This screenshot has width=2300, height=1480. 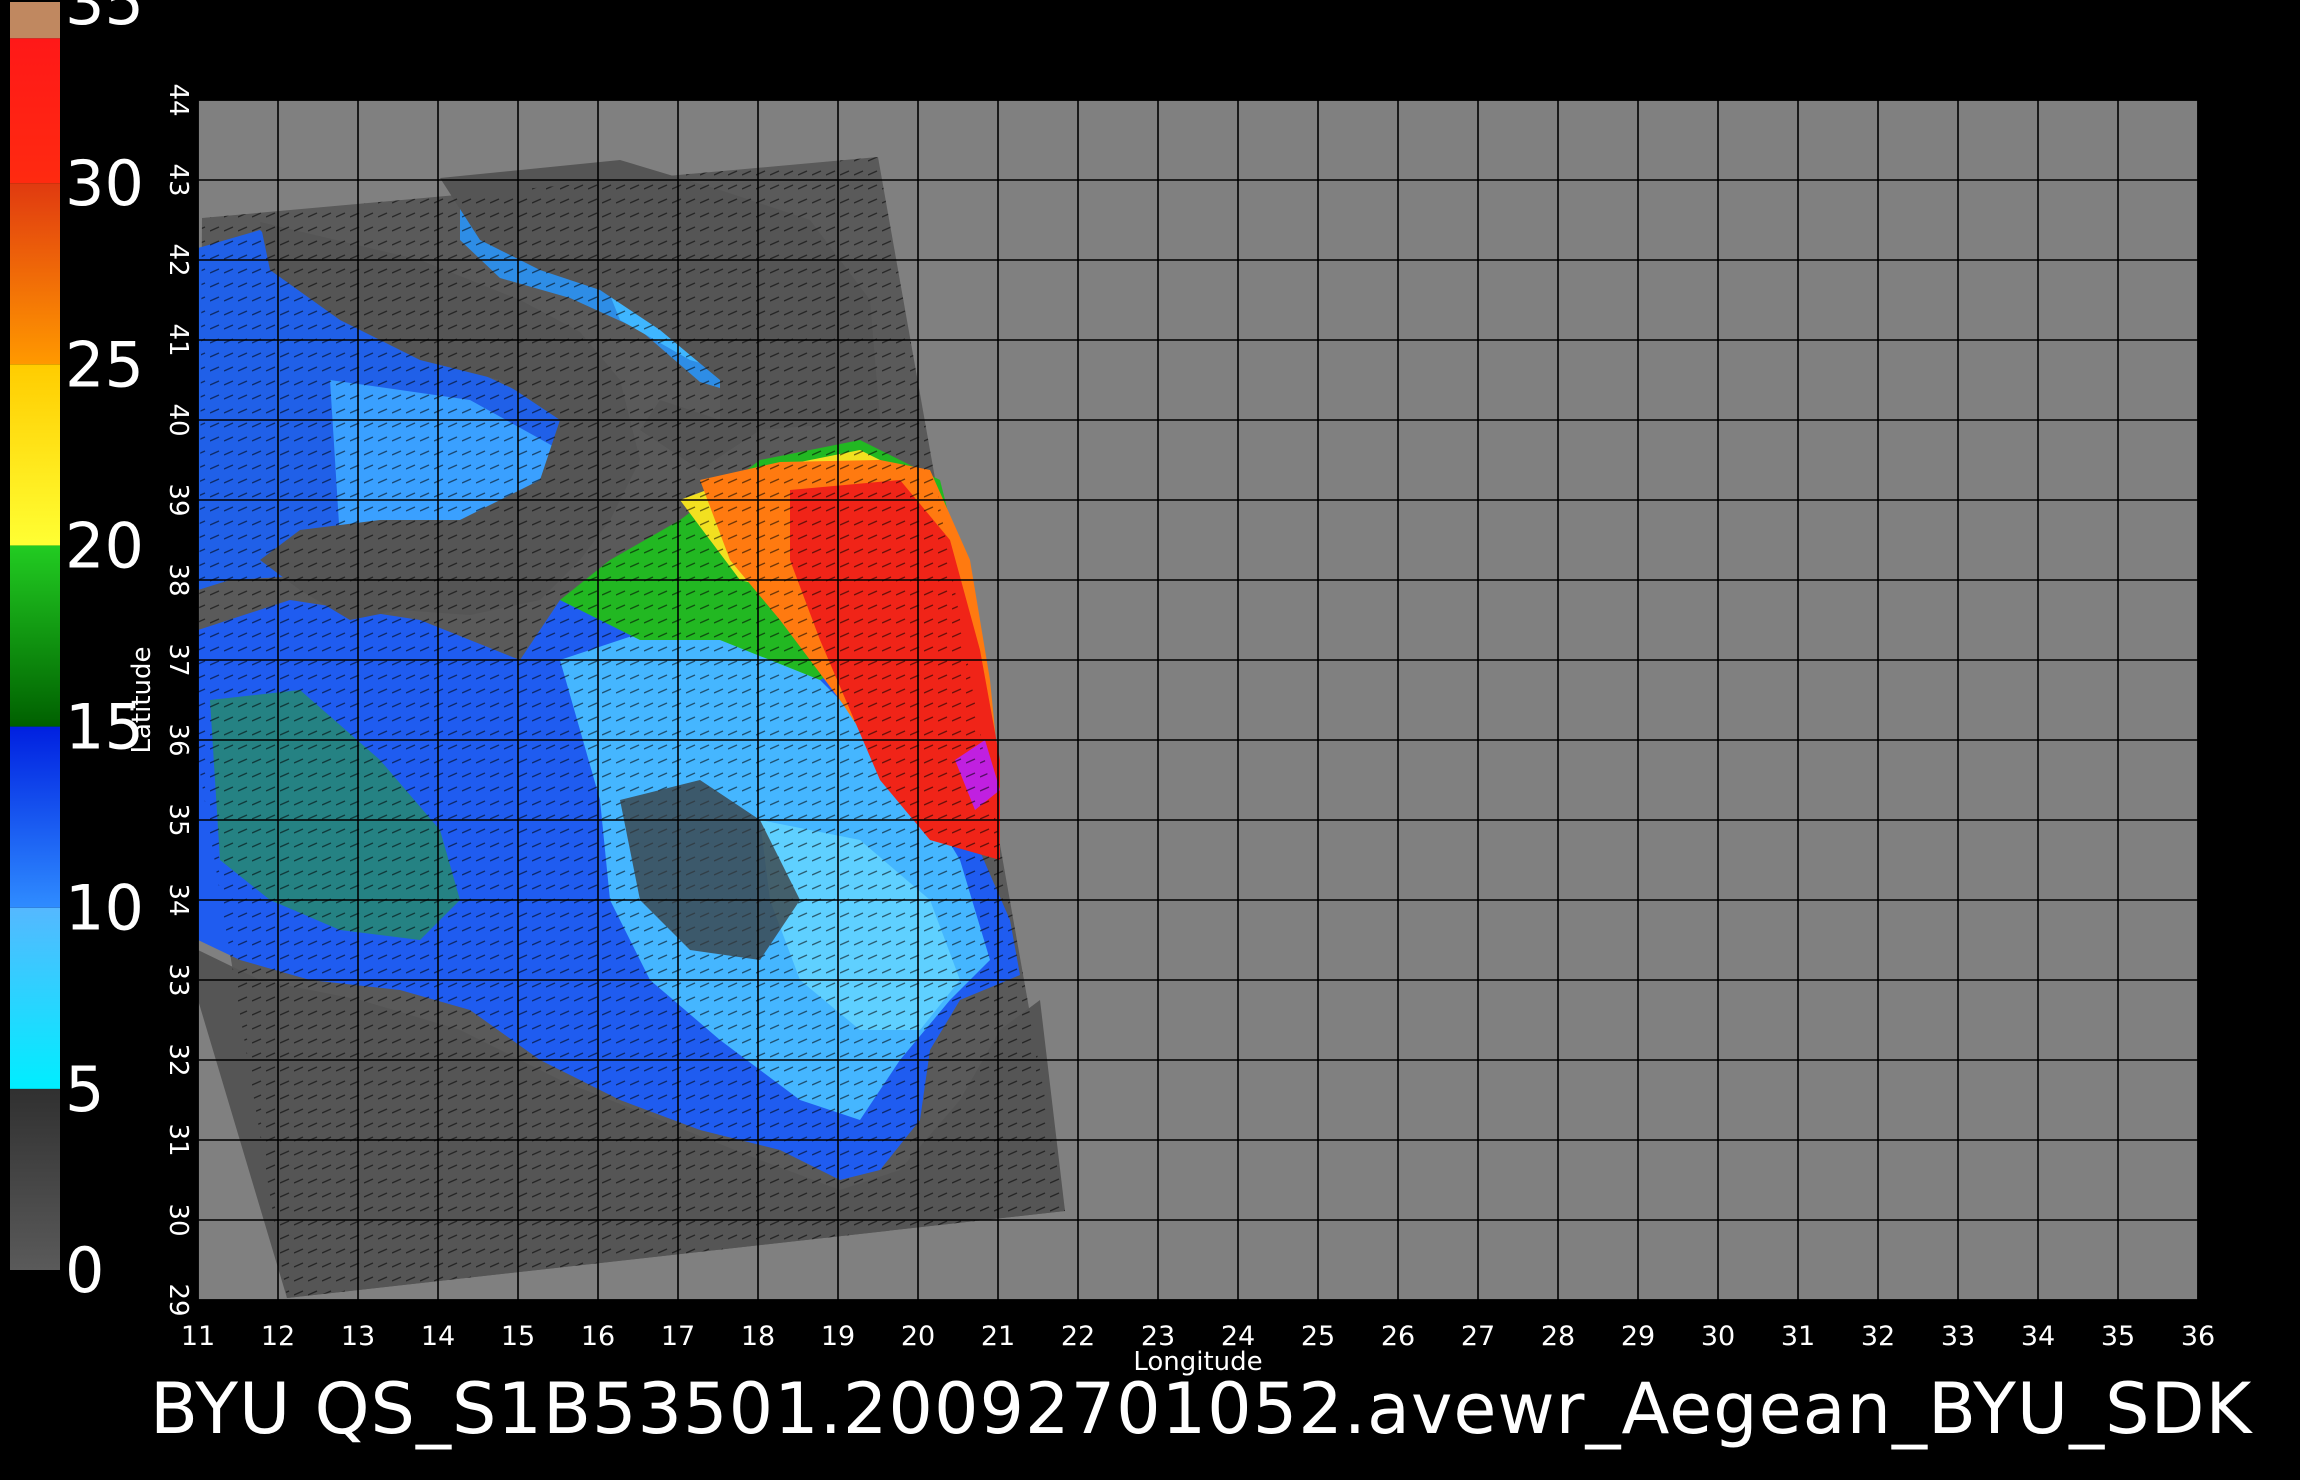 What do you see at coordinates (918, 1336) in the screenshot?
I see `x-tick-label: 20` at bounding box center [918, 1336].